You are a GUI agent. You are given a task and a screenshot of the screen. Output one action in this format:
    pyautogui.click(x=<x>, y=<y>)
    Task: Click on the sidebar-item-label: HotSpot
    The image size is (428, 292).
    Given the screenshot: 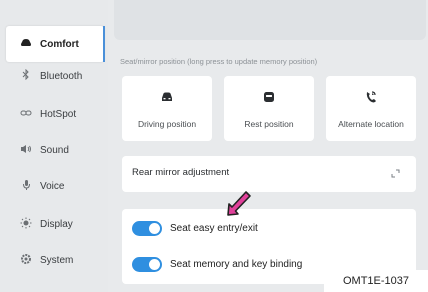 What is the action you would take?
    pyautogui.click(x=58, y=114)
    